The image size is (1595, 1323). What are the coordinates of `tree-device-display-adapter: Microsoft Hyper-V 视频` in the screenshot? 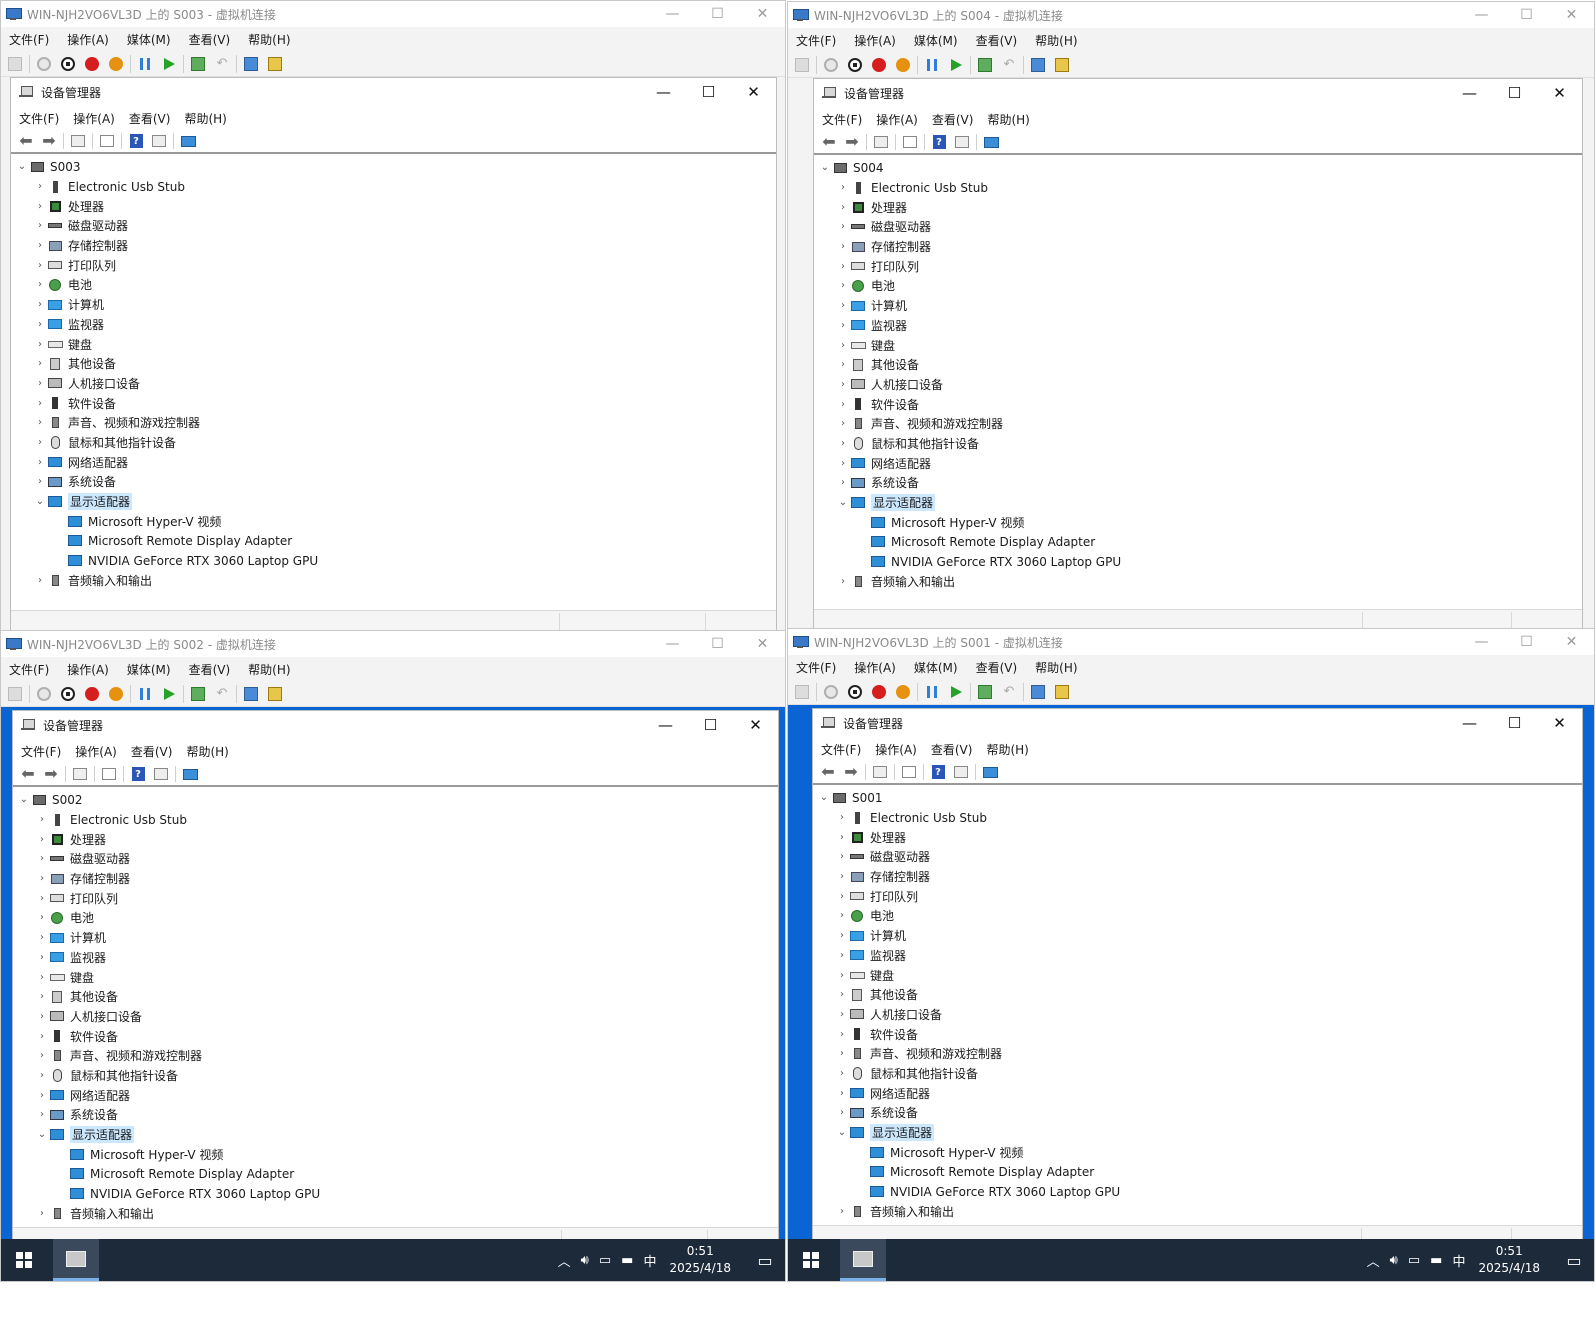 It's located at (1198, 522).